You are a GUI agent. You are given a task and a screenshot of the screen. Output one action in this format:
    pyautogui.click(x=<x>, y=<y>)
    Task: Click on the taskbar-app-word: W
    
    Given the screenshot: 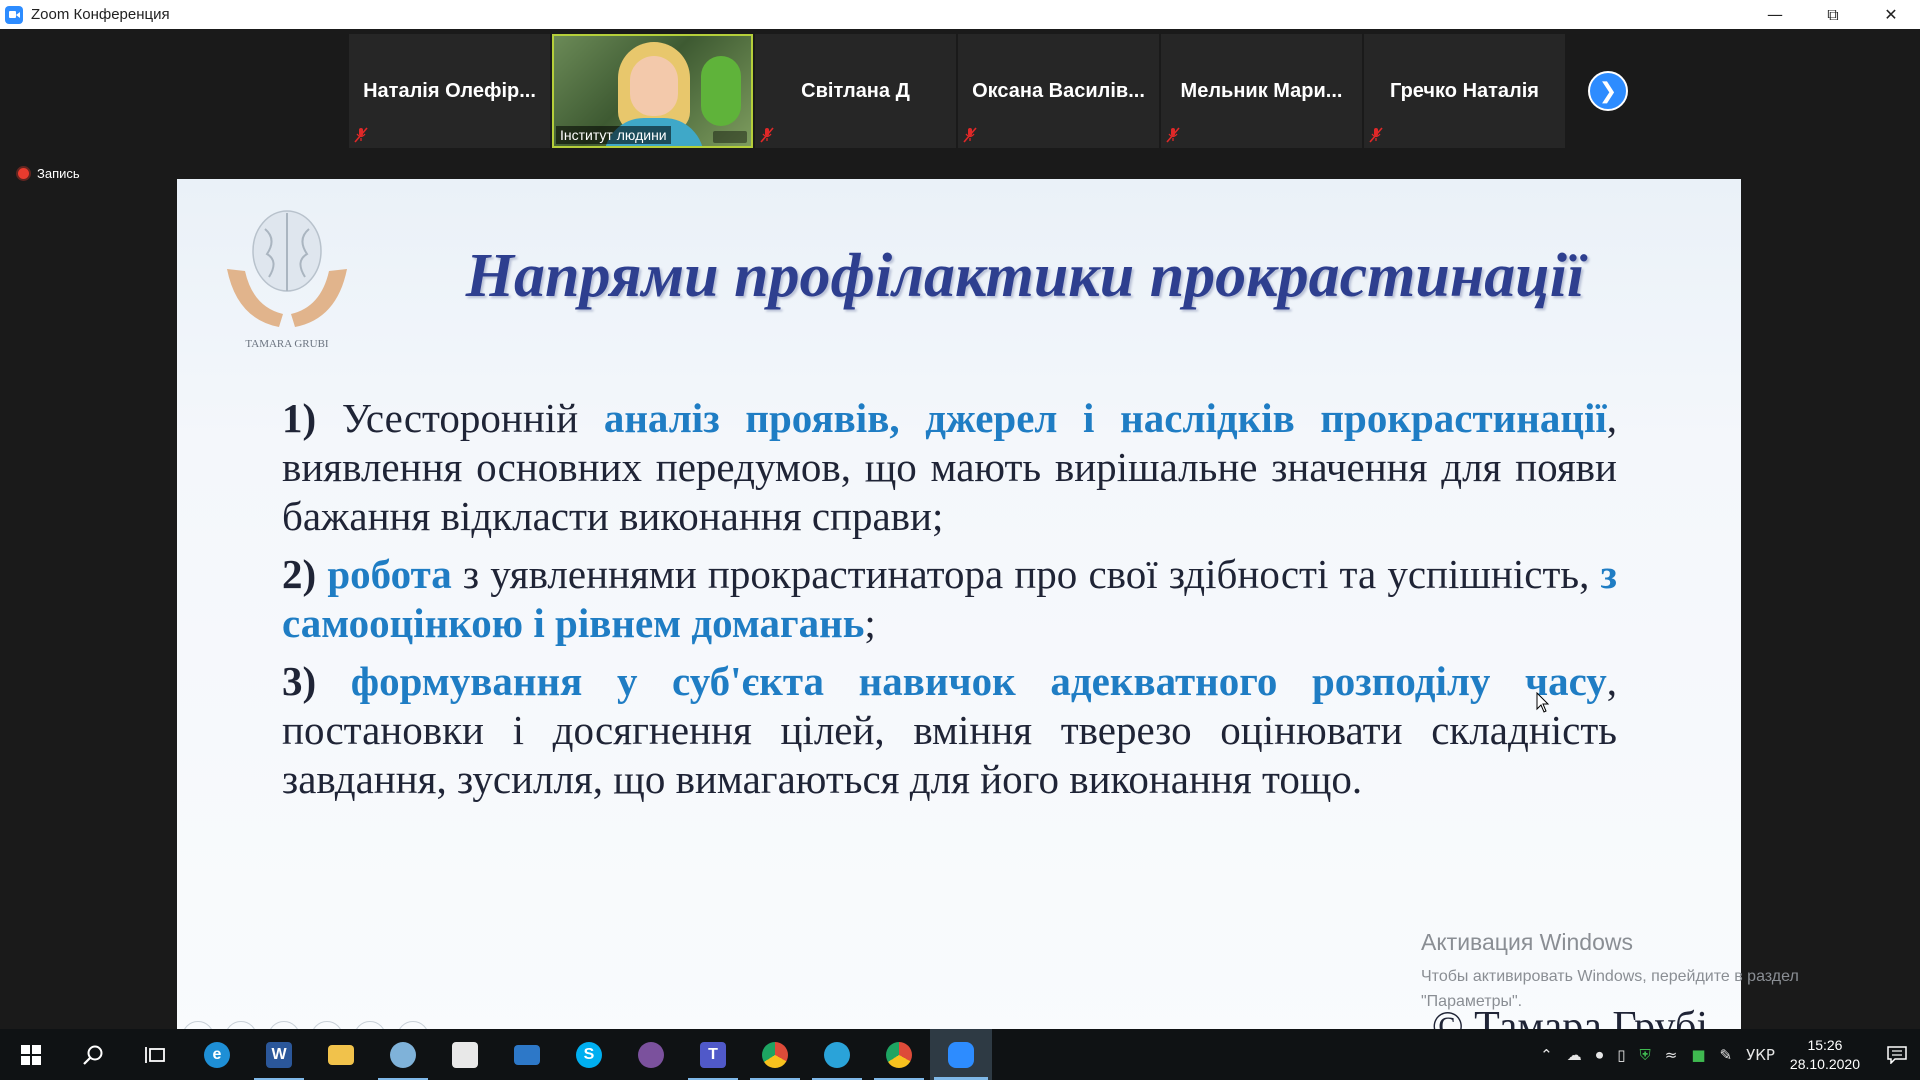 What is the action you would take?
    pyautogui.click(x=279, y=1054)
    